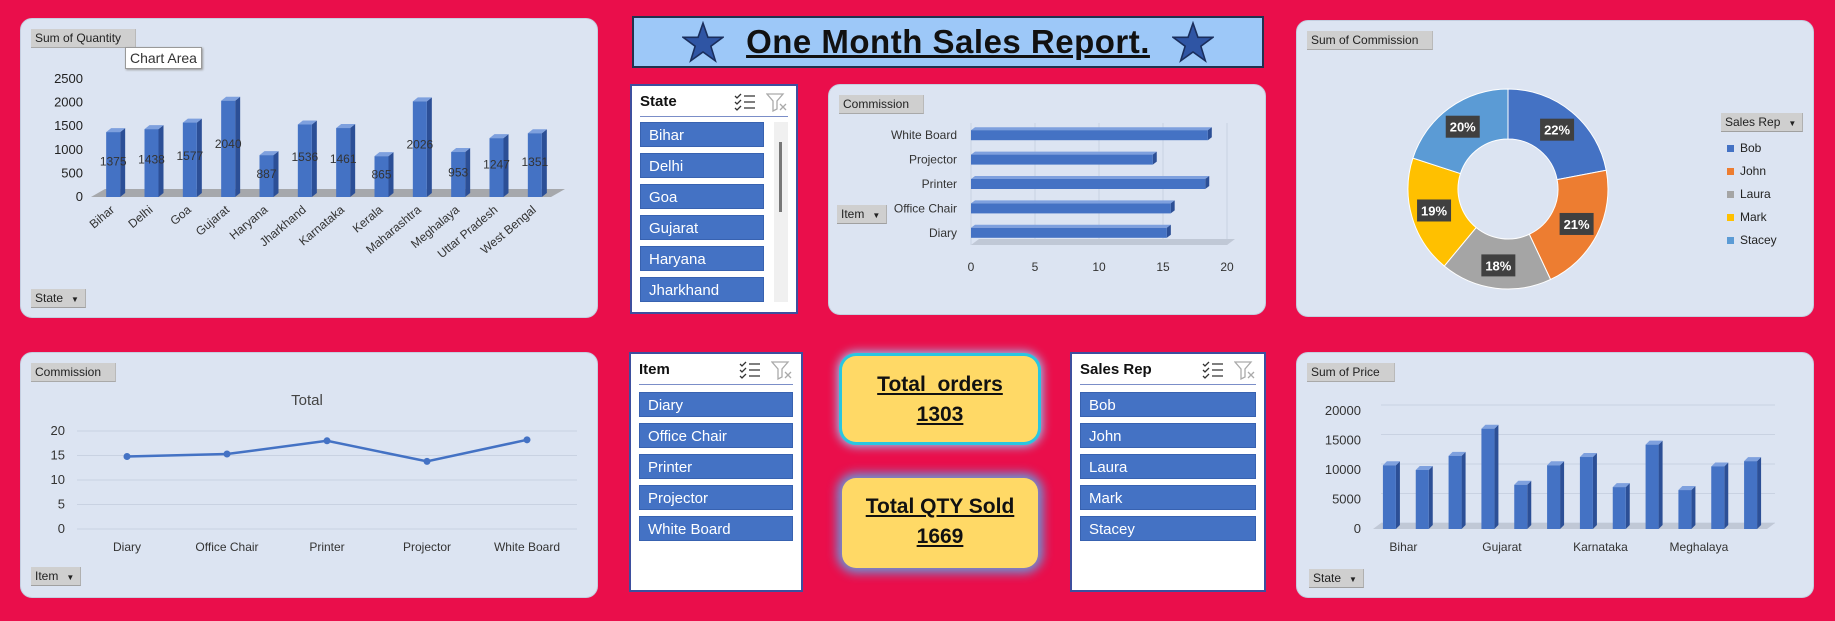 The image size is (1835, 621). I want to click on point-diary, so click(127, 456).